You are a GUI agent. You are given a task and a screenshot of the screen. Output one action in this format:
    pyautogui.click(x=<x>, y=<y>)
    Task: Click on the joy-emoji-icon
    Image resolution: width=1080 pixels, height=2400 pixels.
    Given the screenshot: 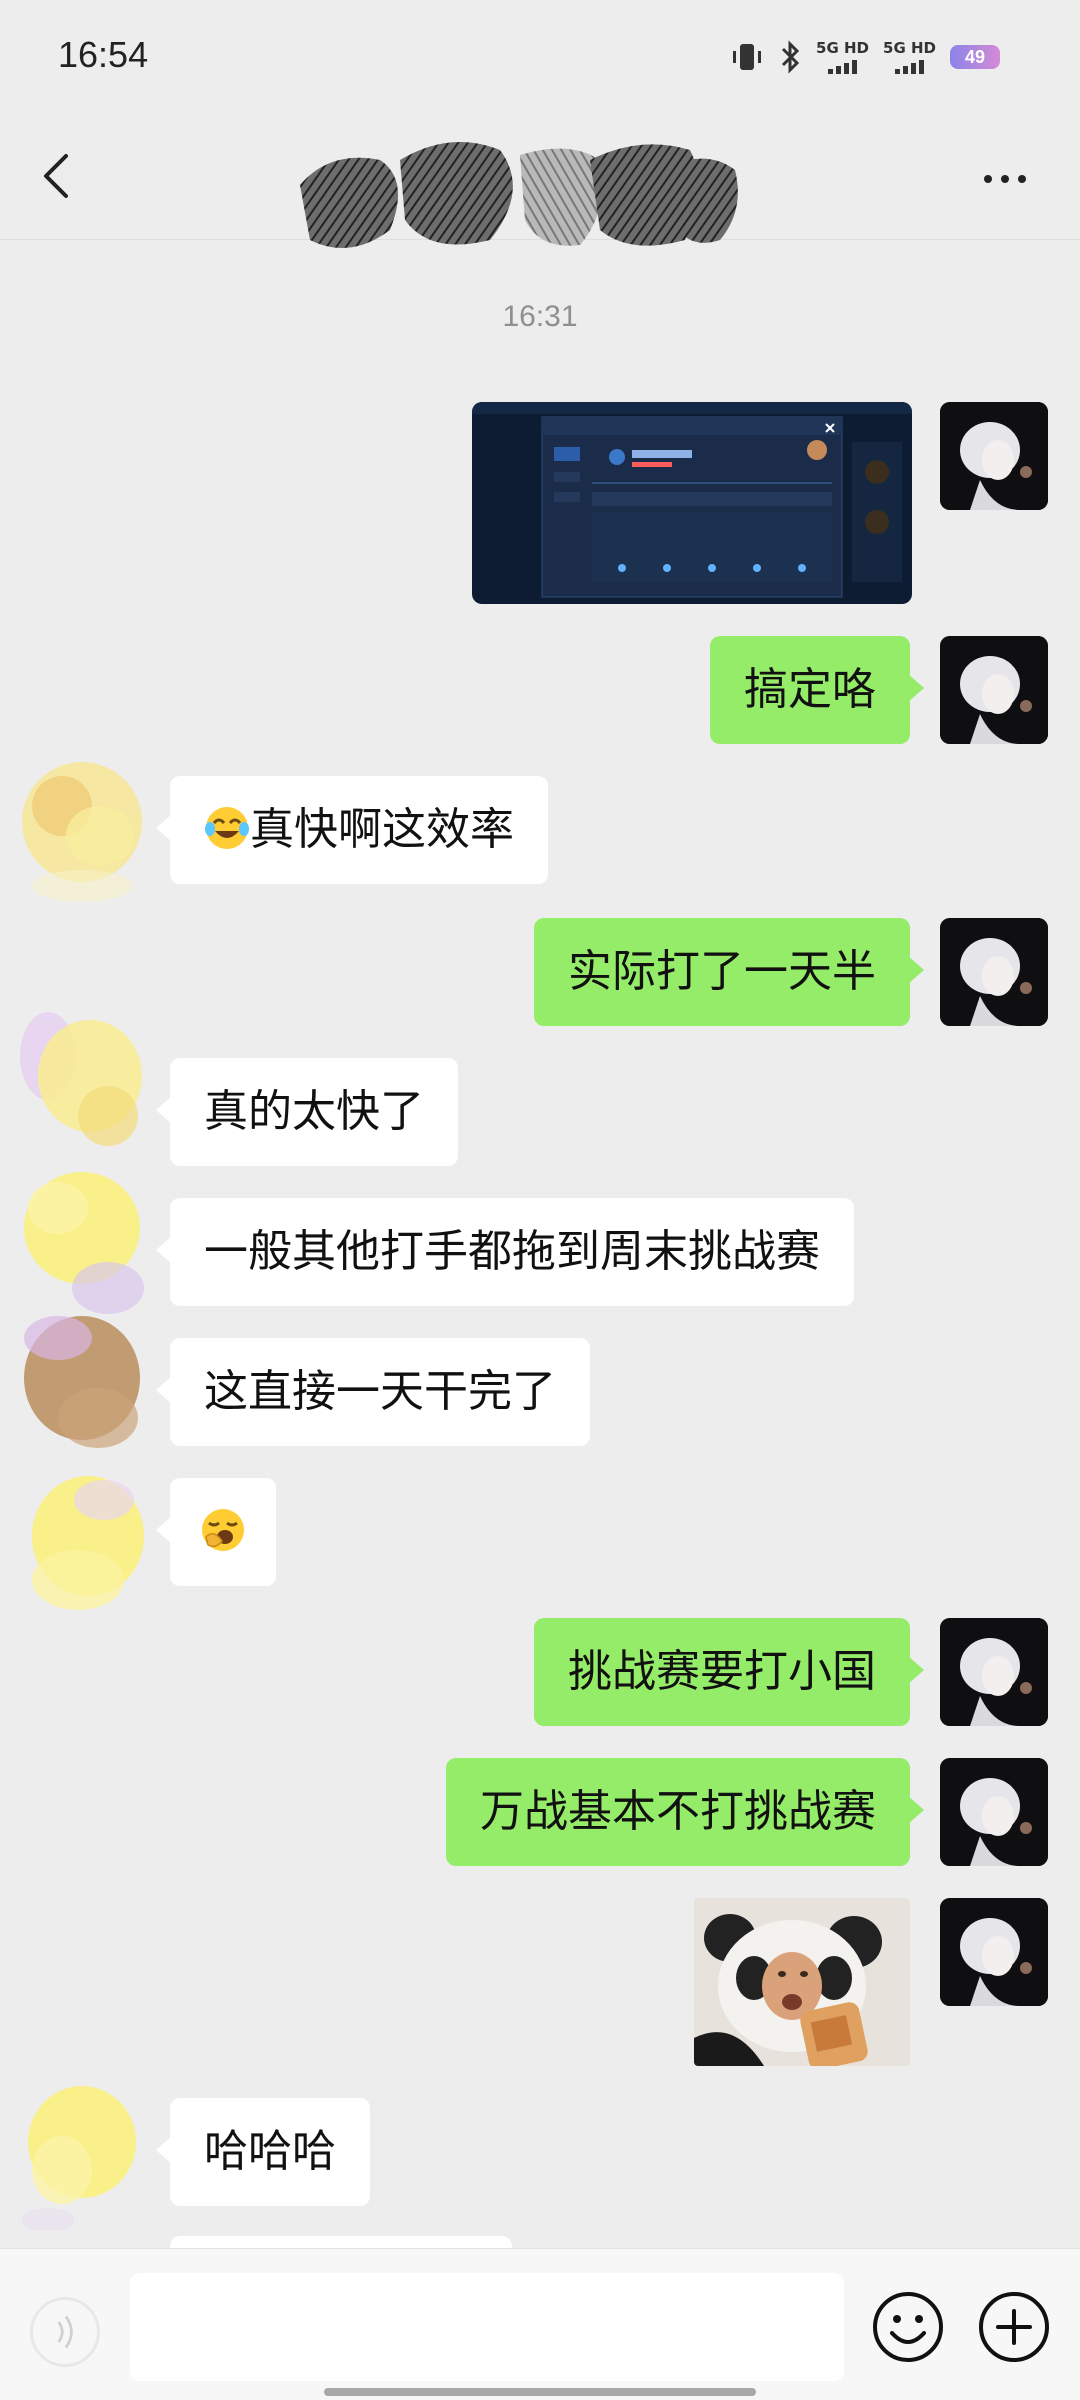 What is the action you would take?
    pyautogui.click(x=227, y=828)
    